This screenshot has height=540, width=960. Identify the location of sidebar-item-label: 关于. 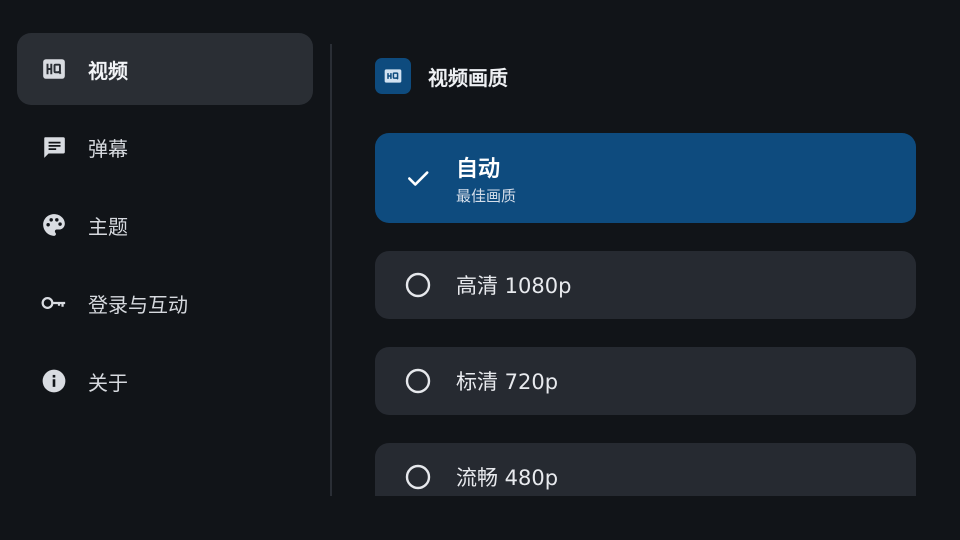
(108, 382).